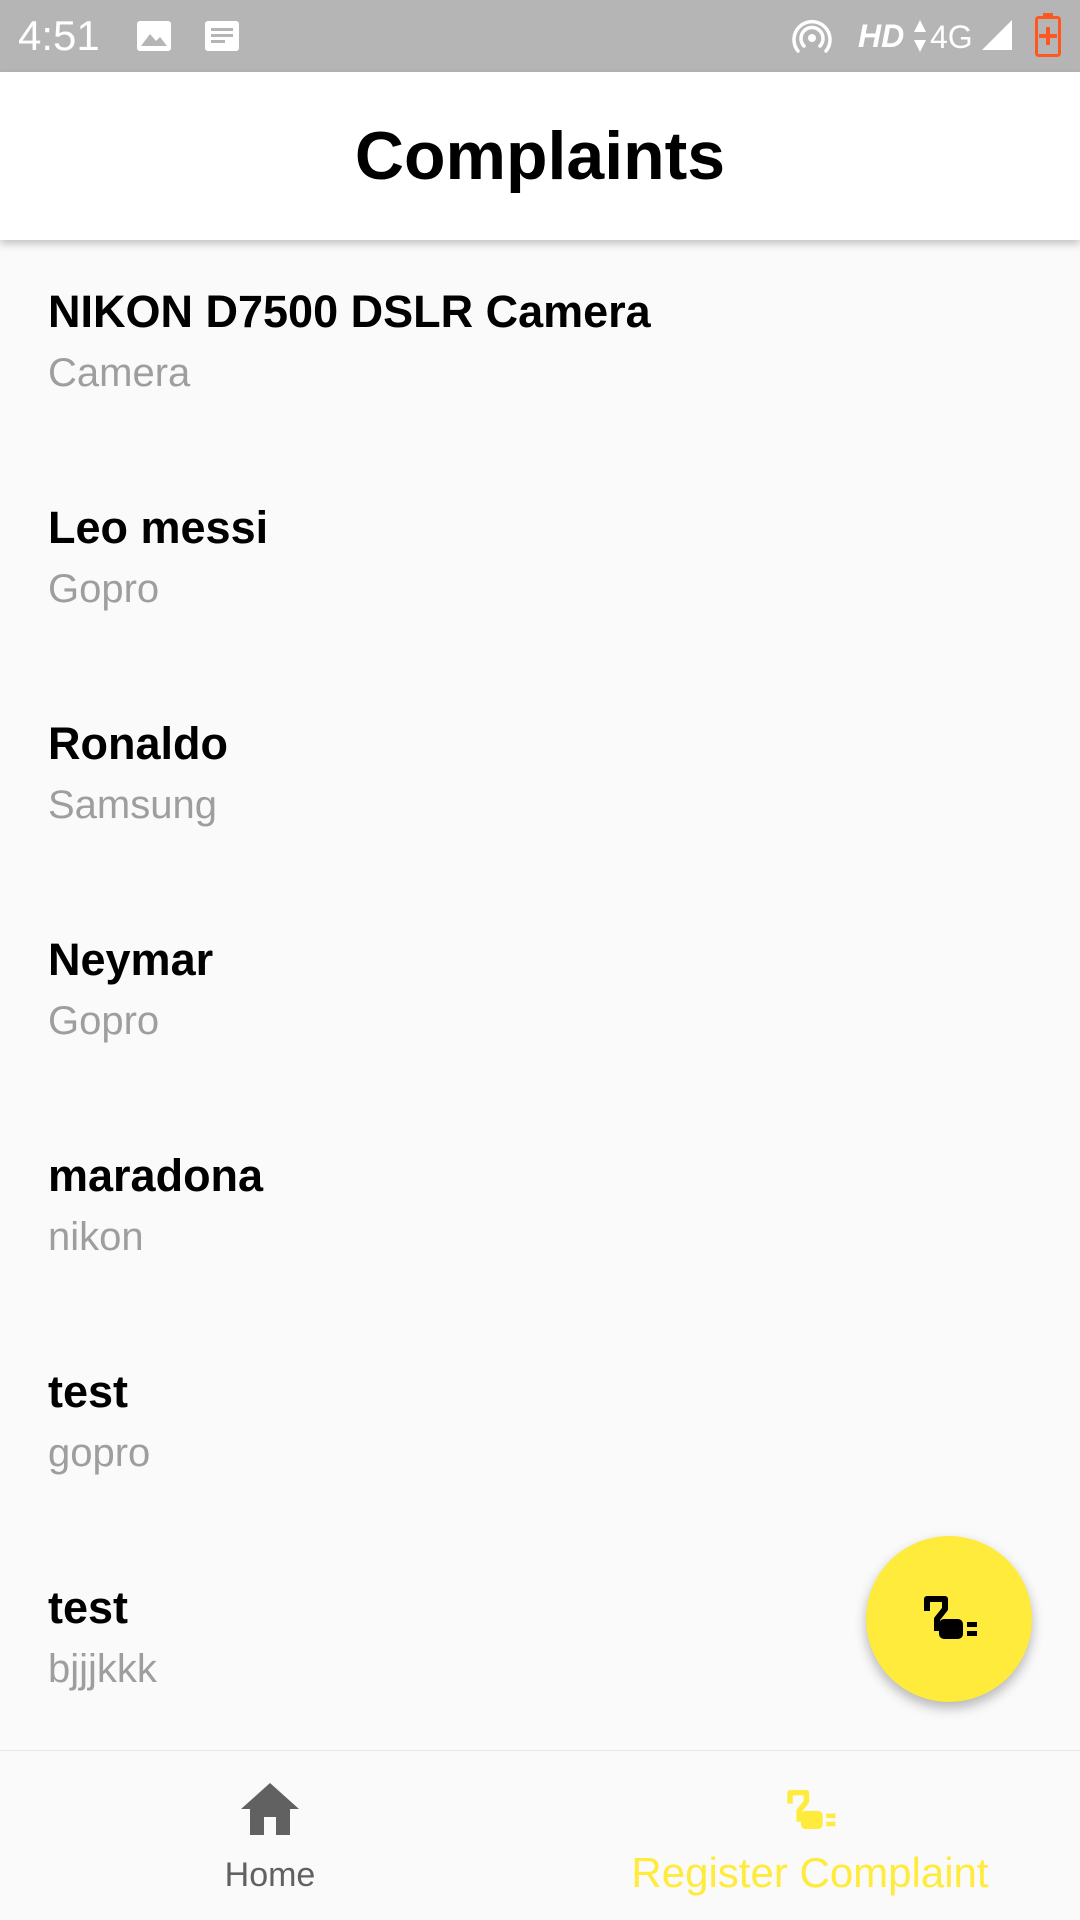 Image resolution: width=1080 pixels, height=1920 pixels. I want to click on complaint-title: maradona, so click(156, 1175).